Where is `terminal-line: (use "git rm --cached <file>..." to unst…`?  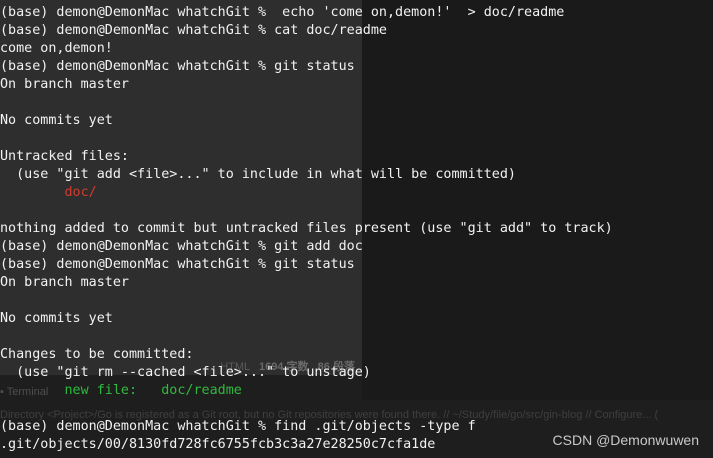 terminal-line: (use "git rm --cached <file>..." to unst… is located at coordinates (185, 372).